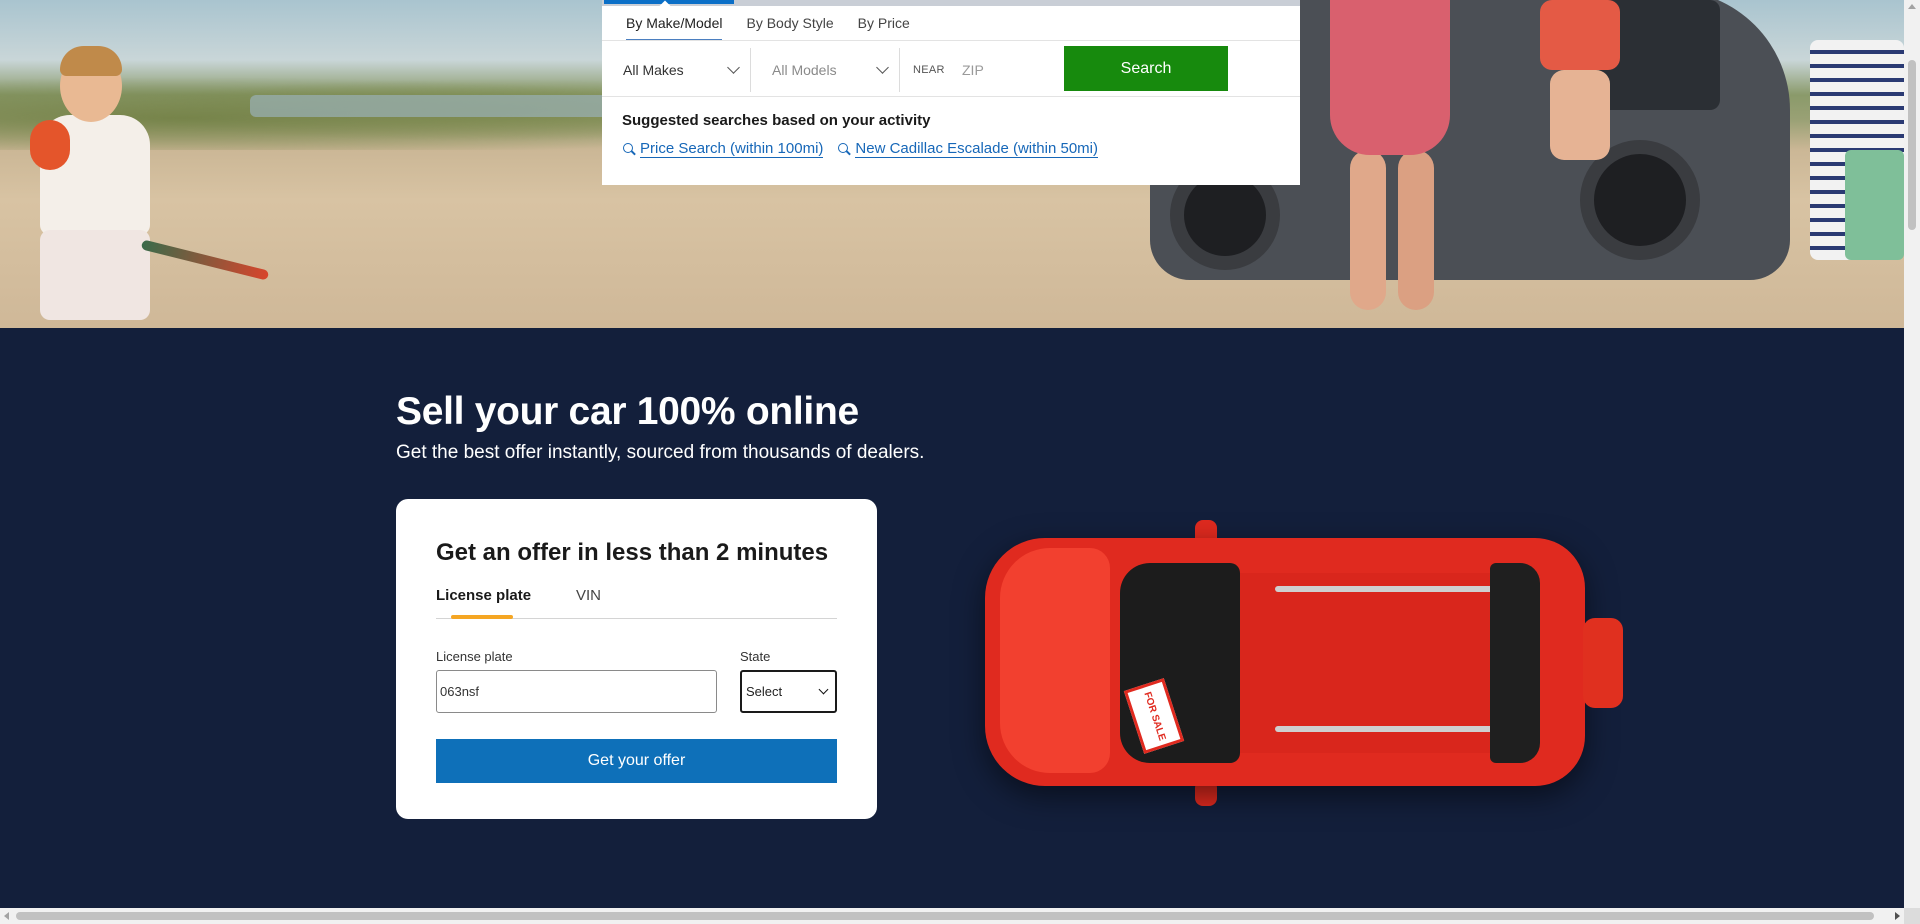 The height and width of the screenshot is (924, 1920). Describe the element at coordinates (6, 916) in the screenshot. I see `scroll-left-arrow-icon` at that location.